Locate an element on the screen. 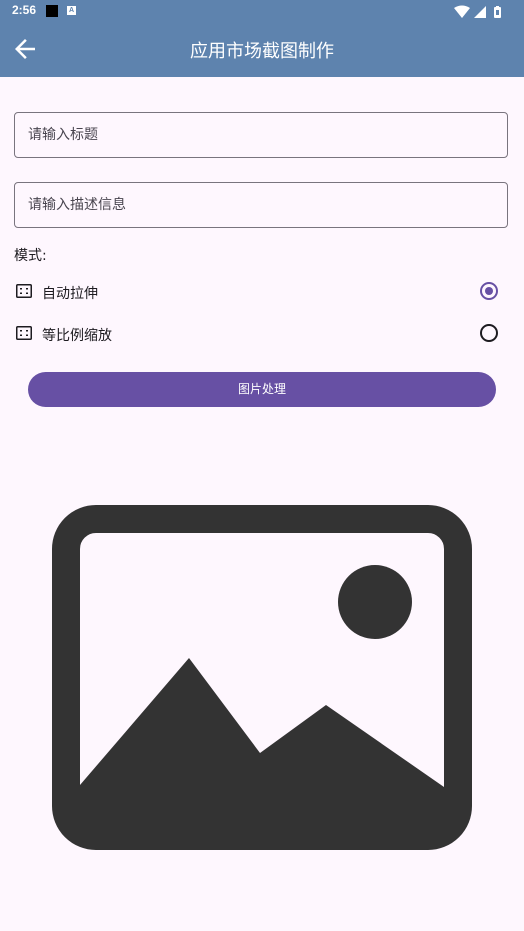 The image size is (524, 931). signal-icon is located at coordinates (480, 12).